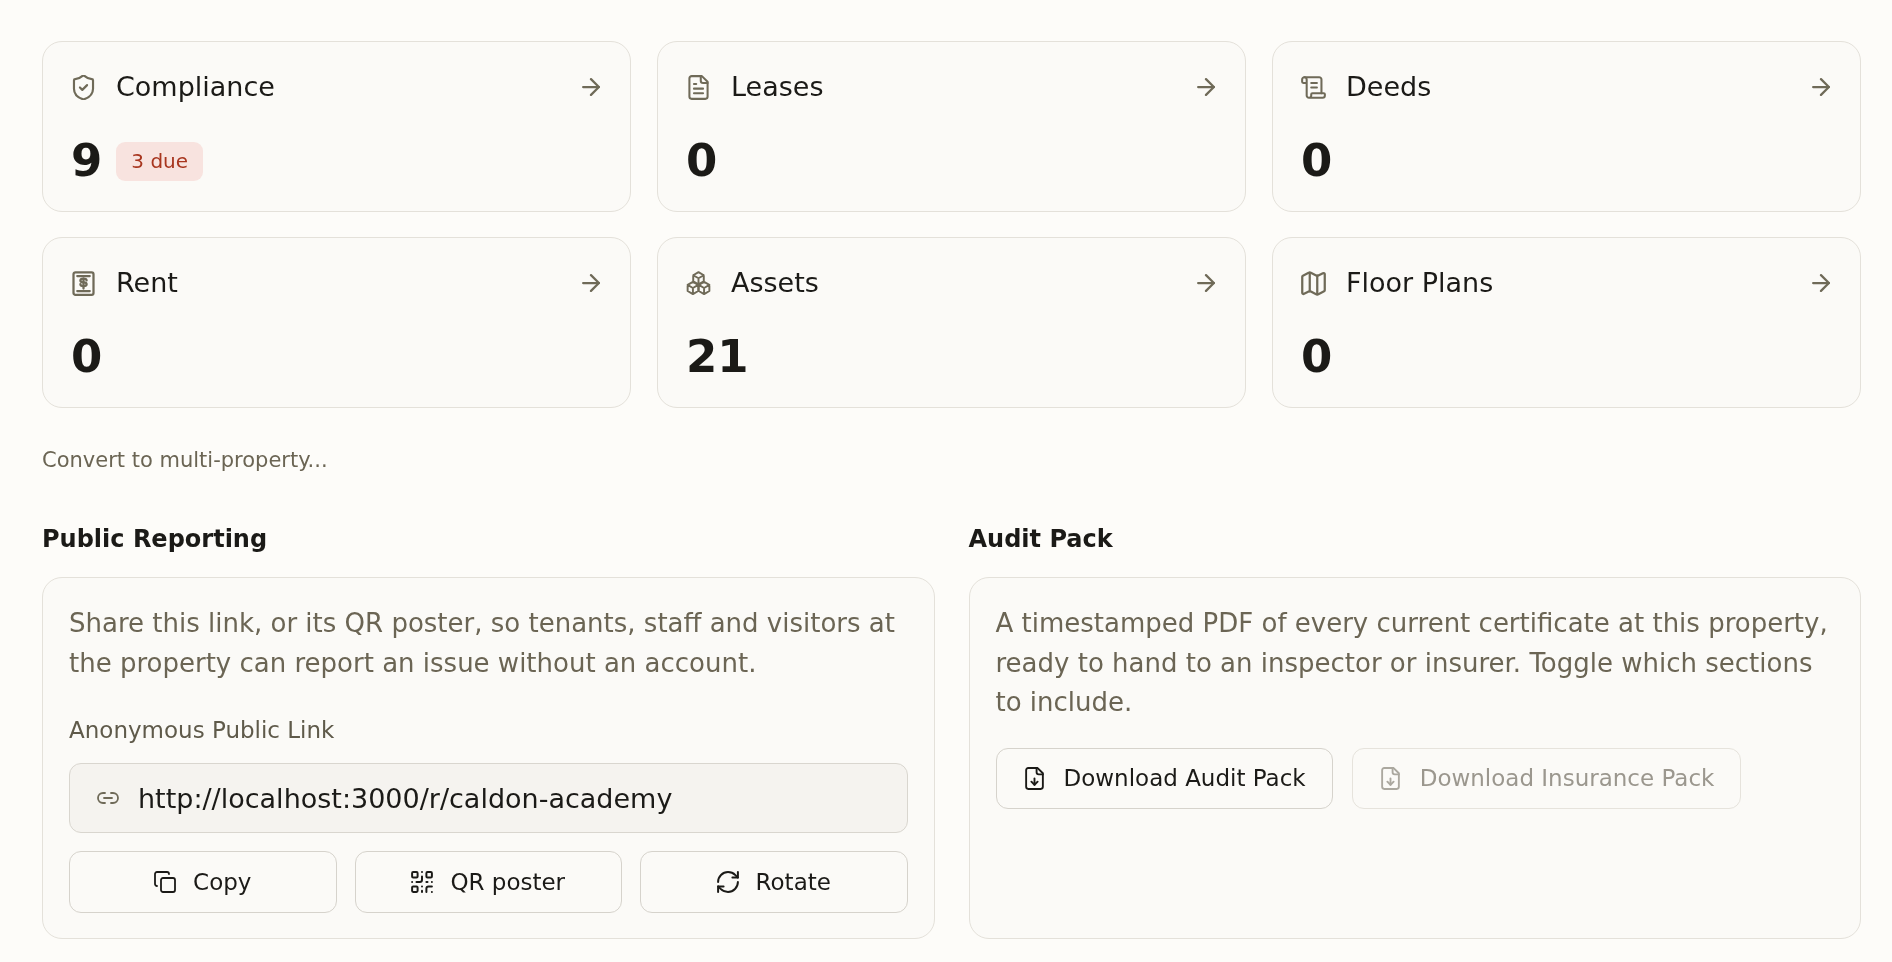 The image size is (1892, 962). I want to click on card-title: Assets, so click(775, 283).